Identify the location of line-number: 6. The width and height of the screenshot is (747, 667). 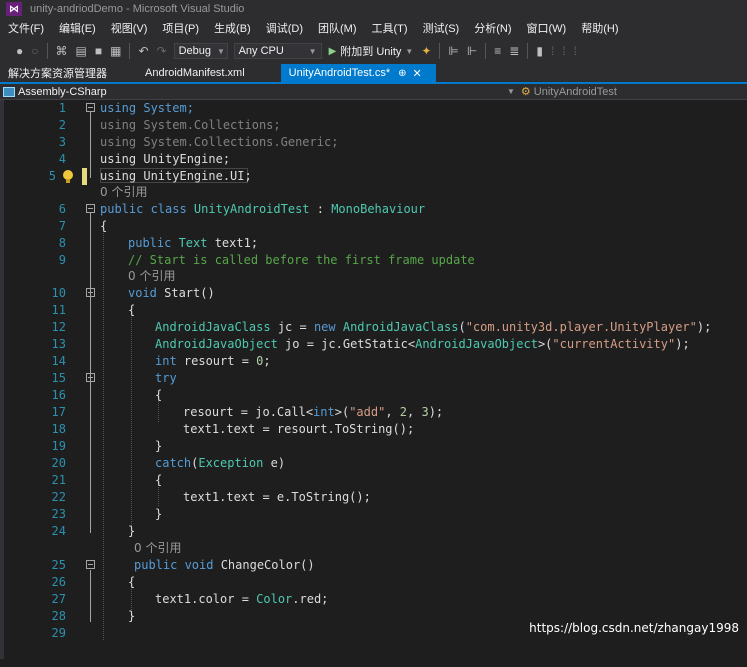
(62, 209).